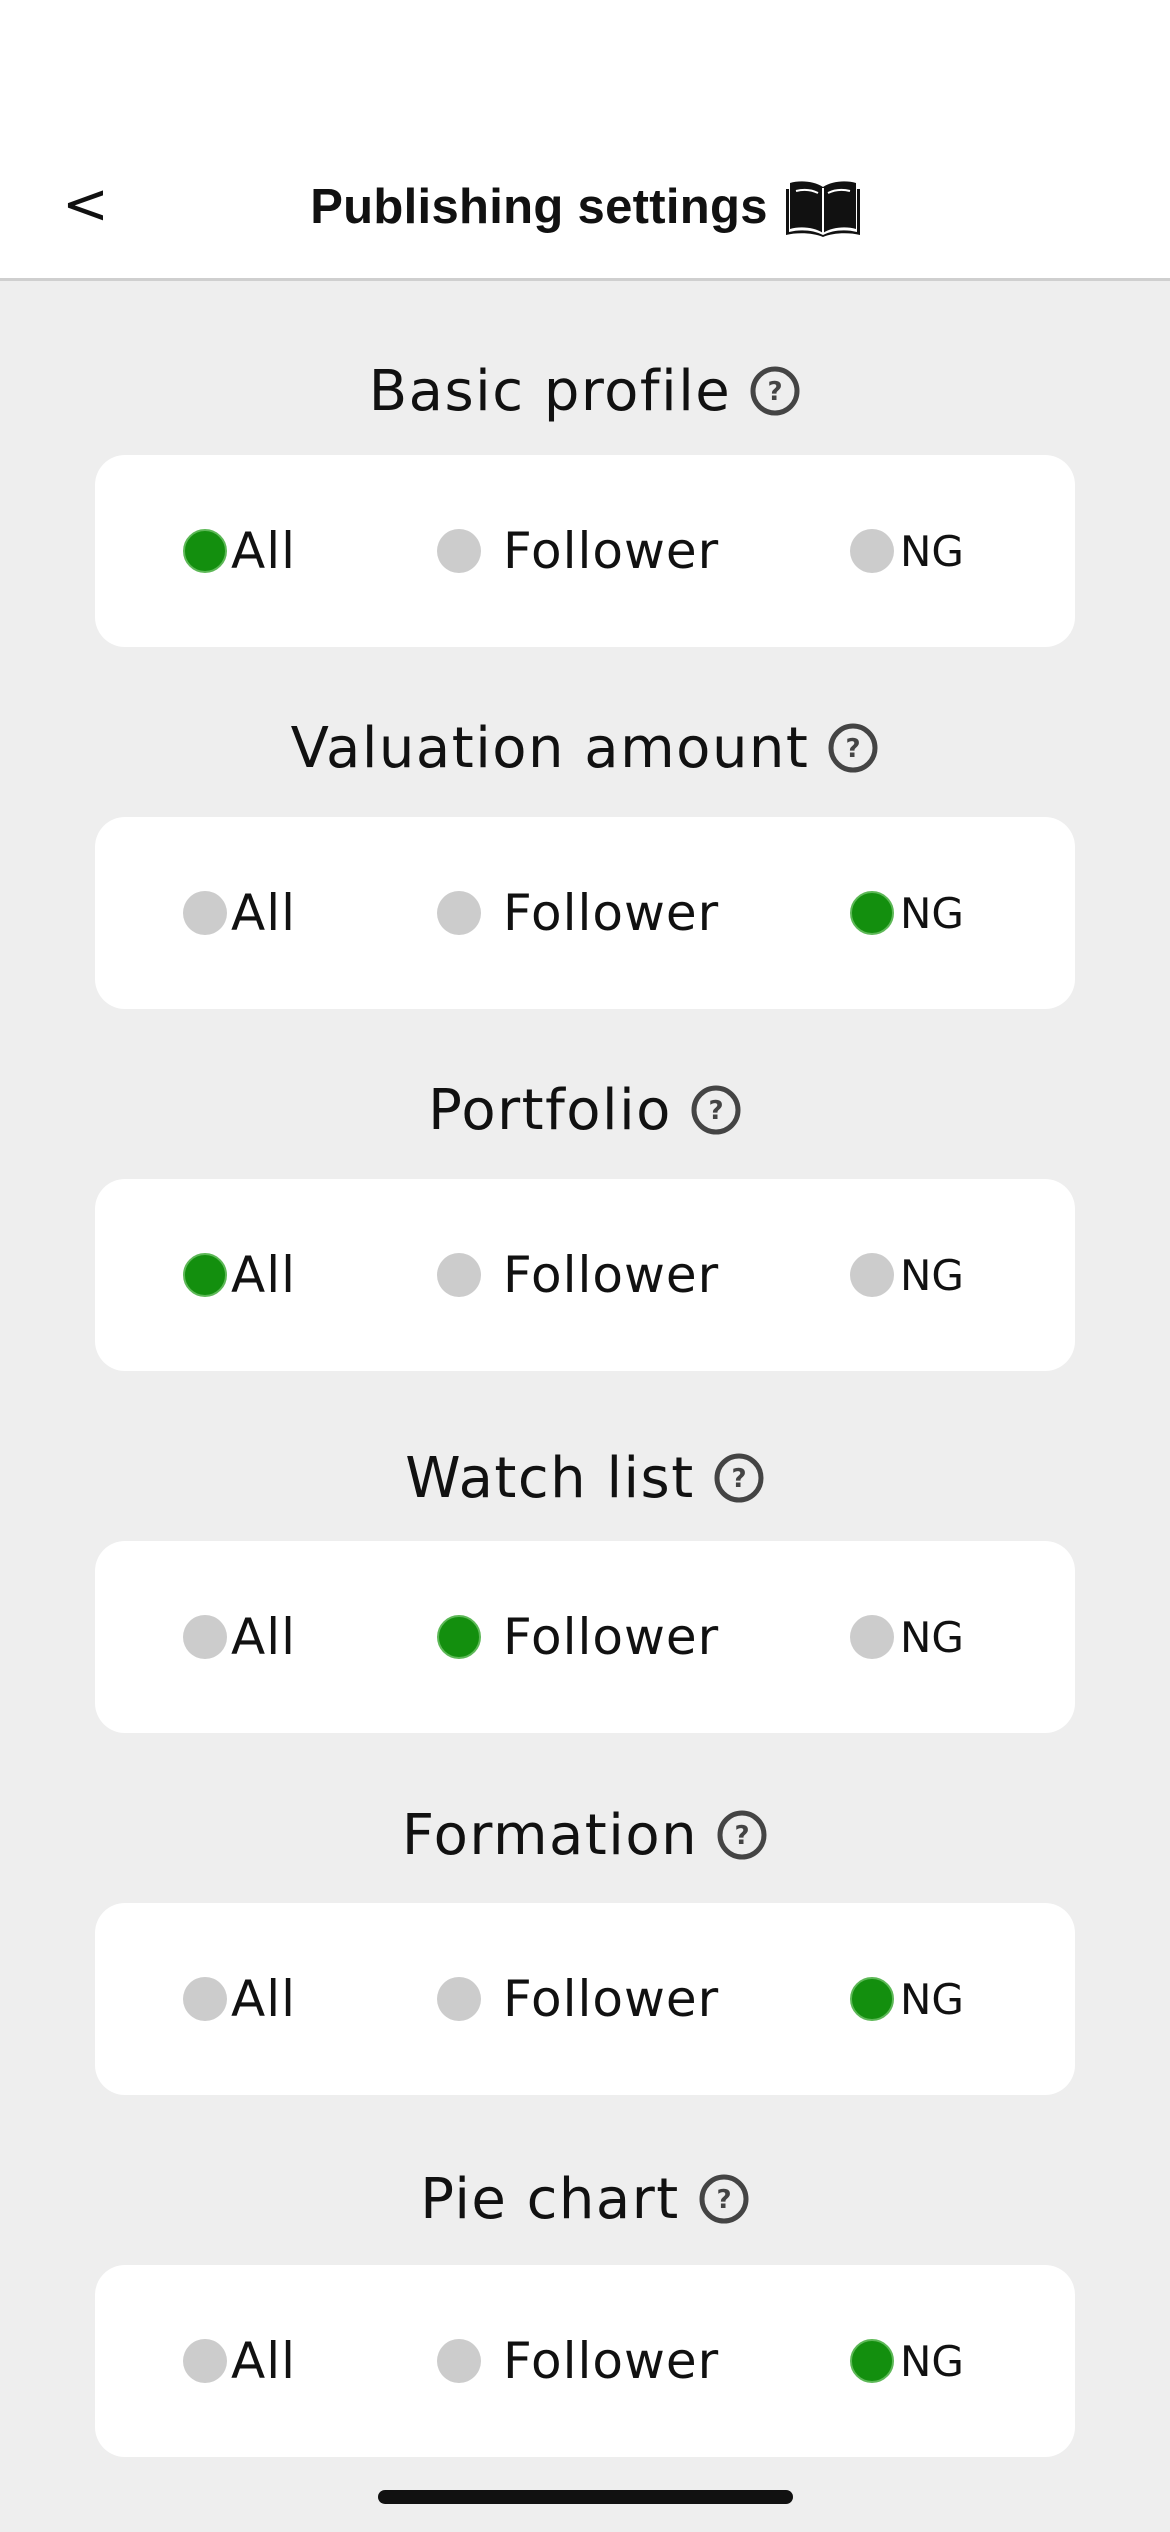  I want to click on section-title-valuation-amount: Valuation amount?, so click(585, 748).